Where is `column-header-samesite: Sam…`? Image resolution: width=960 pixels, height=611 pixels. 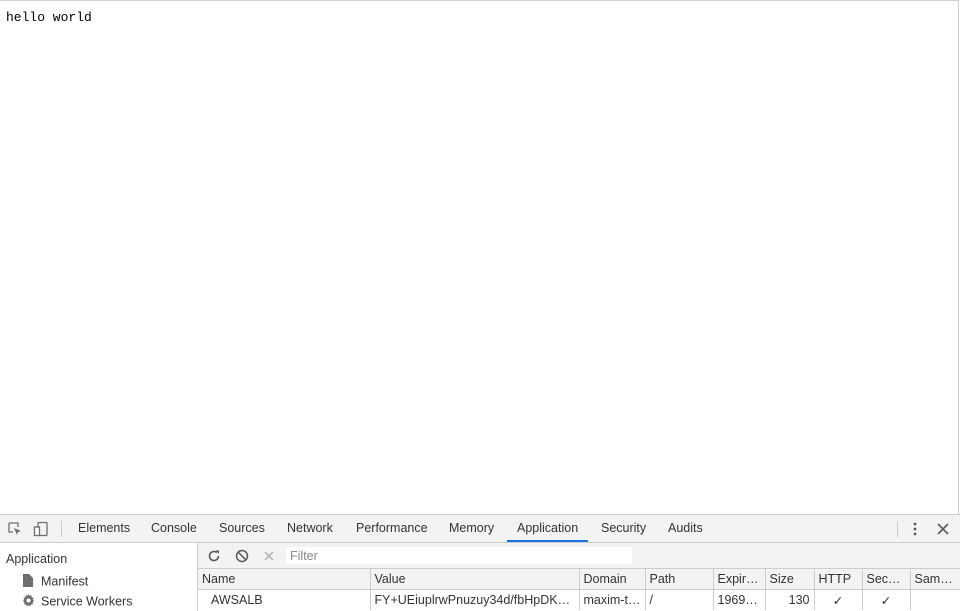
column-header-samesite: Sam… is located at coordinates (935, 579).